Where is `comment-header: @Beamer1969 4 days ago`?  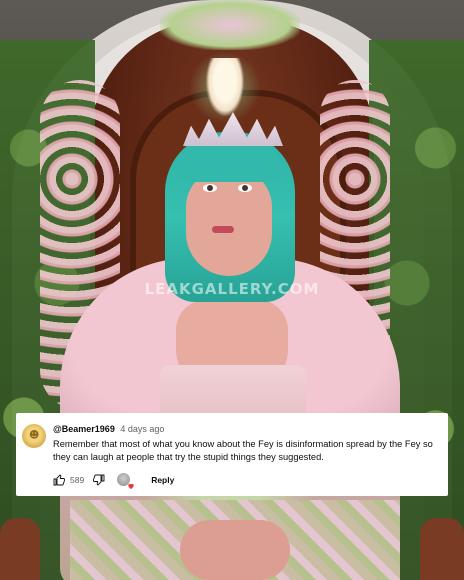 comment-header: @Beamer1969 4 days ago is located at coordinates (108, 429).